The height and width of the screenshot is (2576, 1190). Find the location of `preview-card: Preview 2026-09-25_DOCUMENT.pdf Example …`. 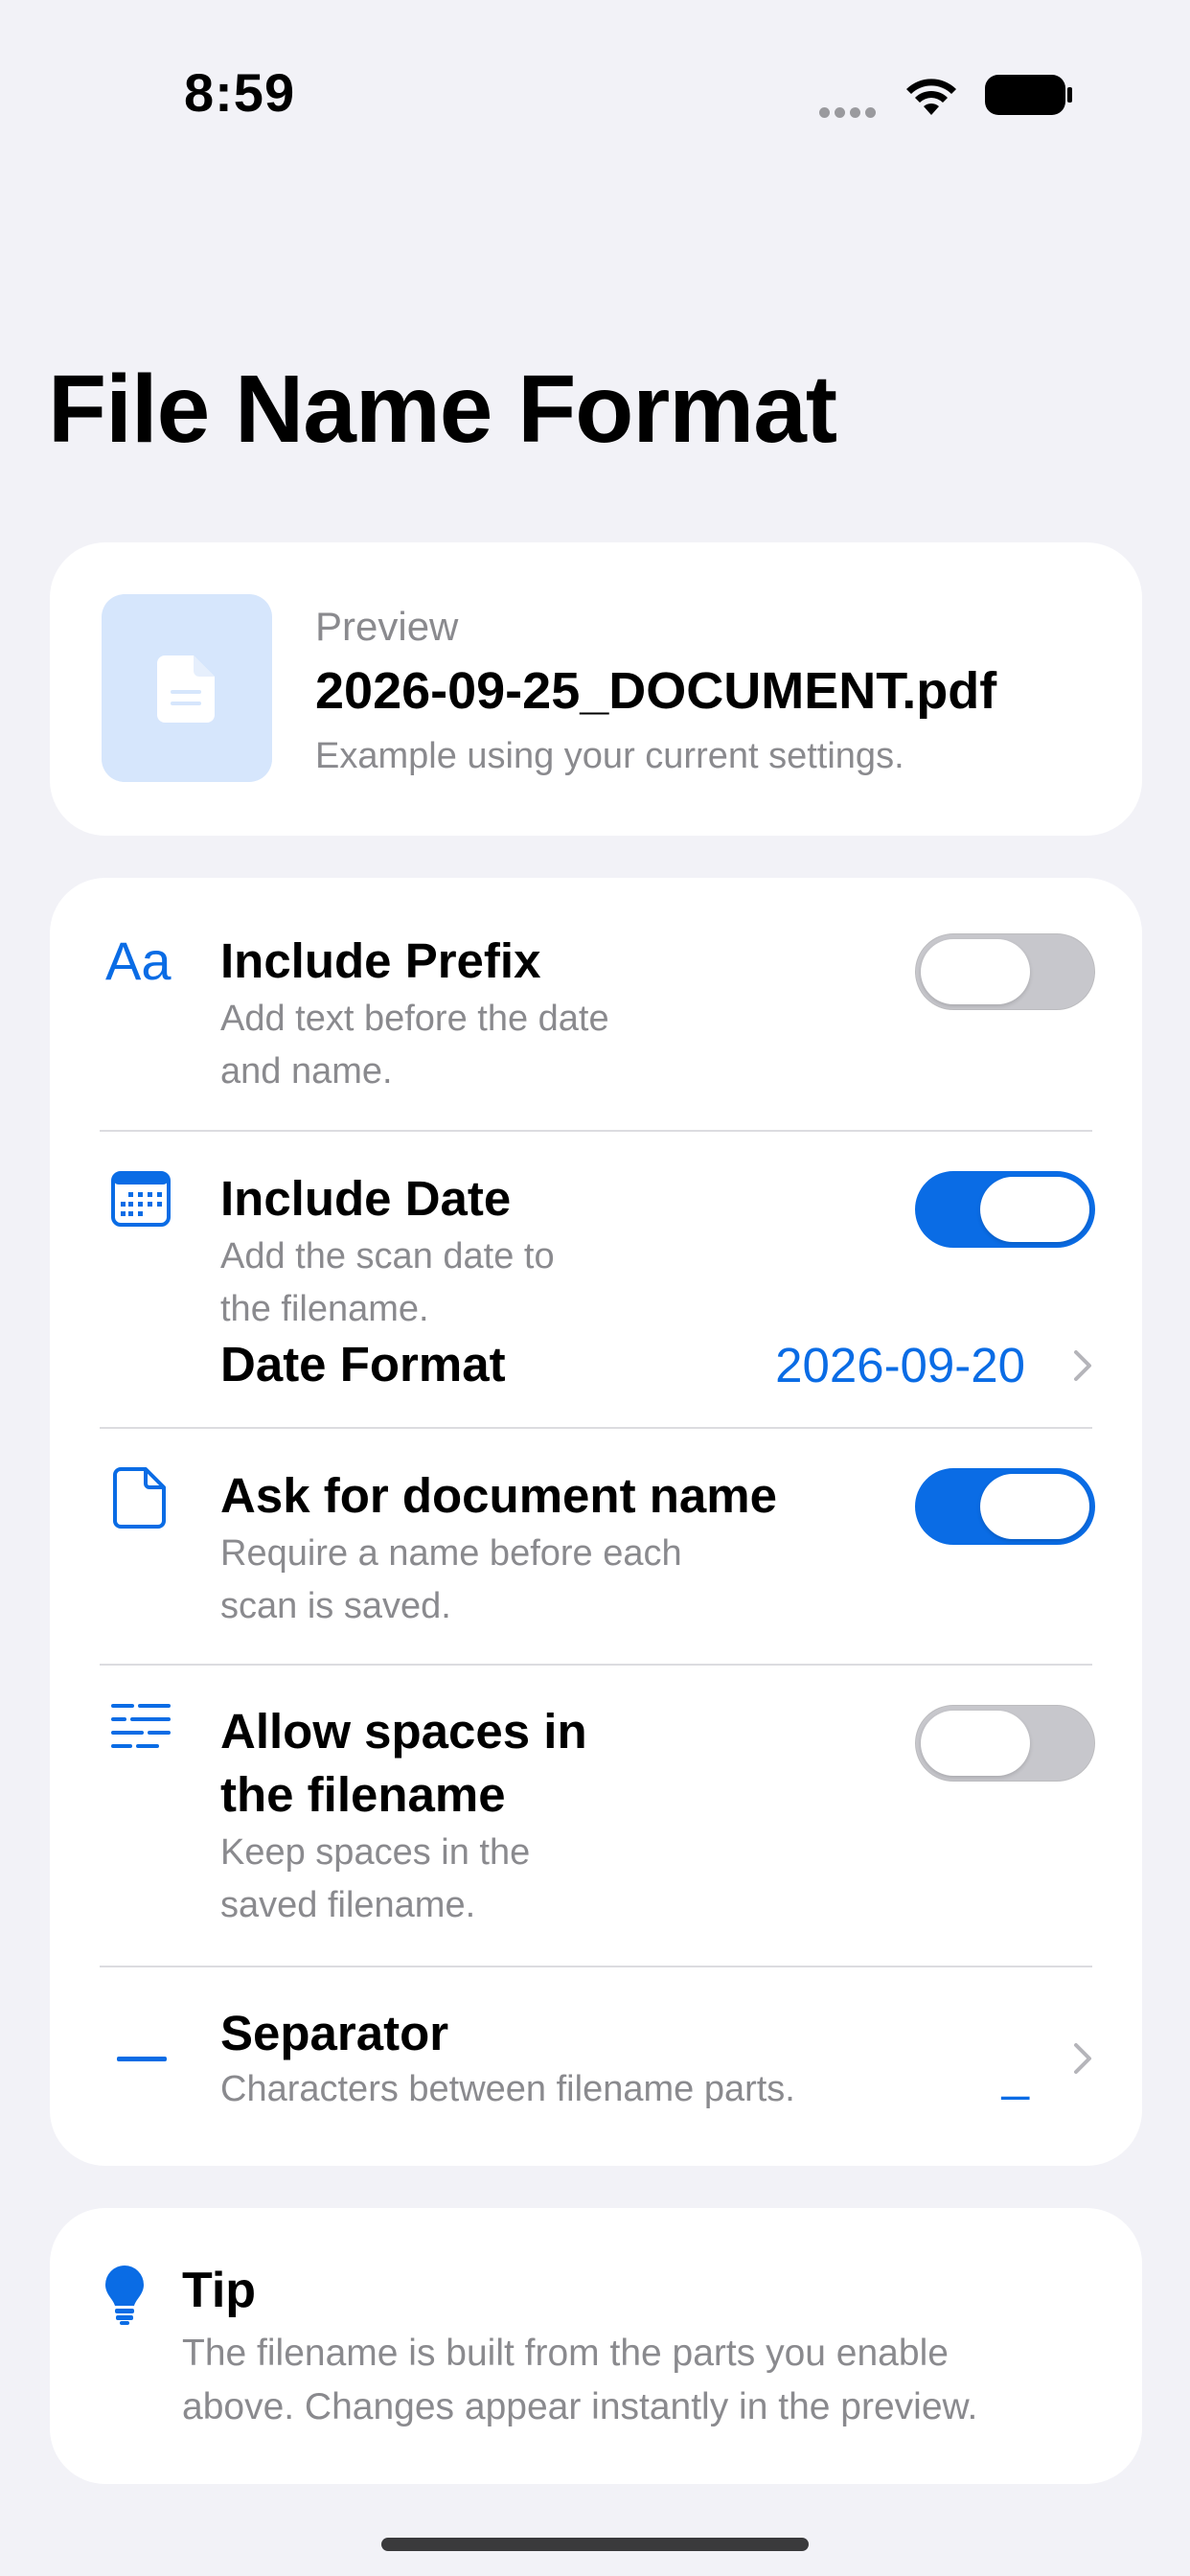

preview-card: Preview 2026-09-25_DOCUMENT.pdf Example … is located at coordinates (596, 689).